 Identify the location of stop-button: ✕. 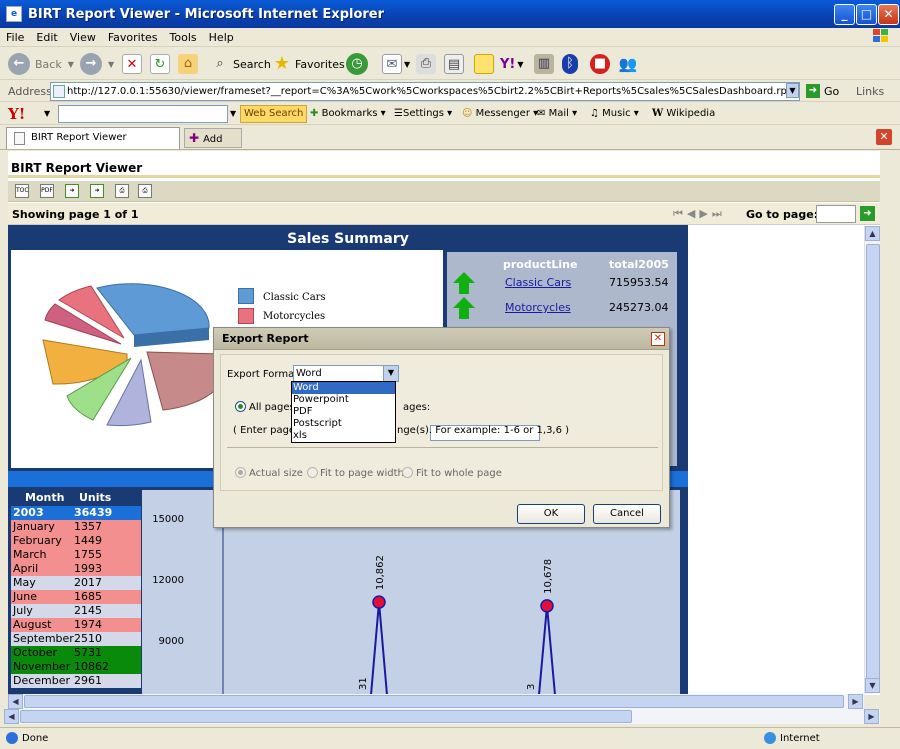
(132, 64).